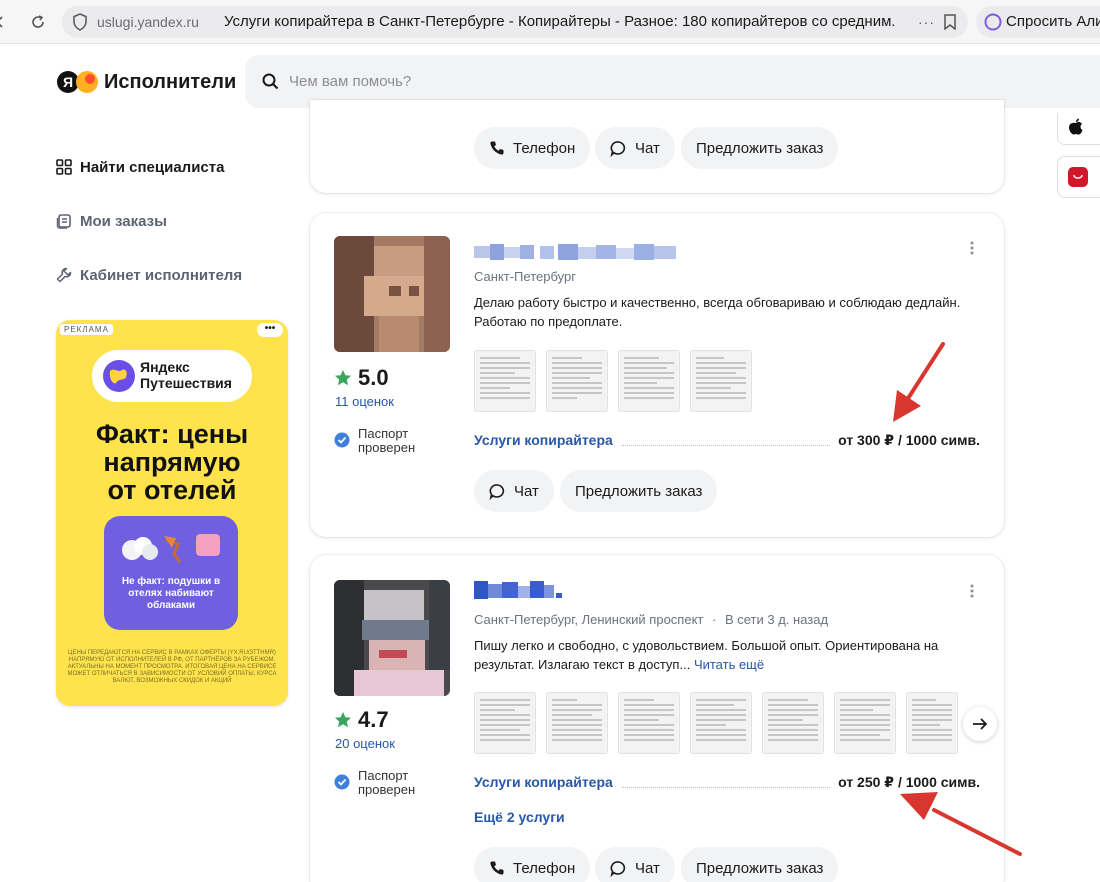 The height and width of the screenshot is (882, 1100). Describe the element at coordinates (373, 719) in the screenshot. I see `rating-value: 4.7` at that location.